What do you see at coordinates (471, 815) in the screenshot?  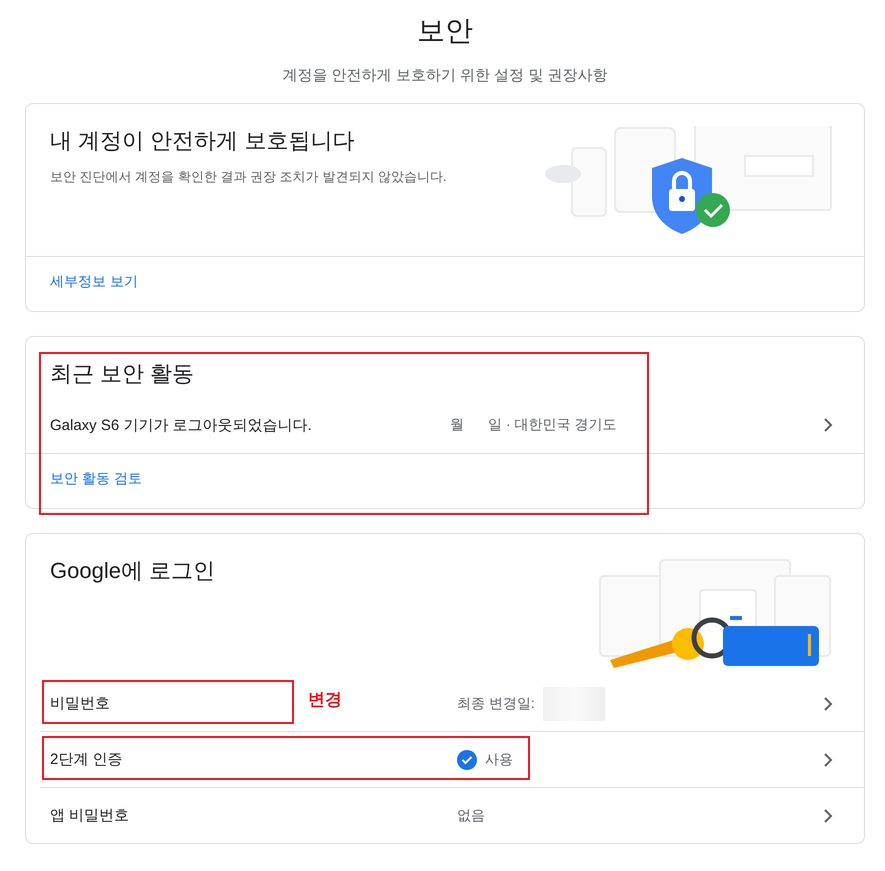 I see `setting-value: 없음` at bounding box center [471, 815].